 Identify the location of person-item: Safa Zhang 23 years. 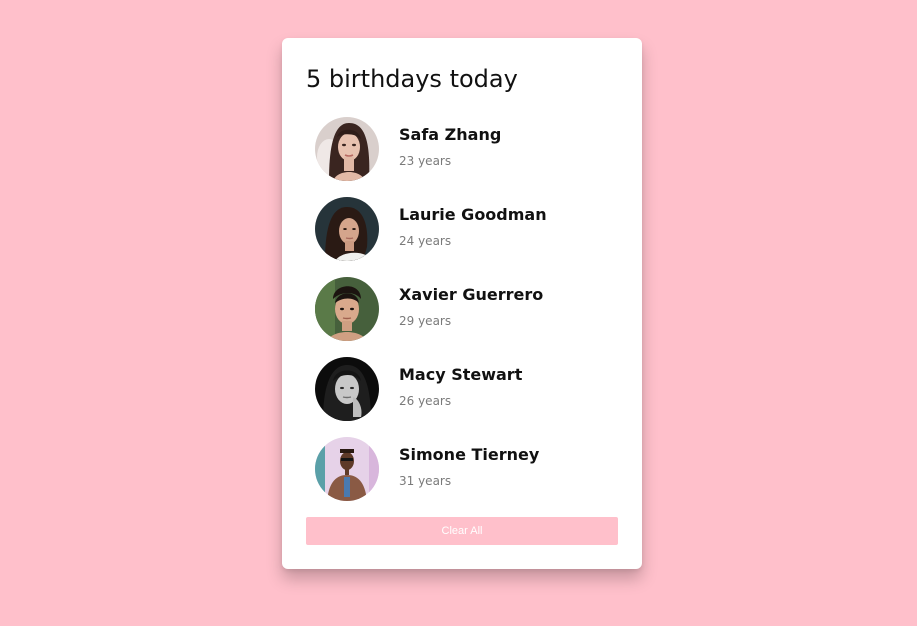
(465, 149).